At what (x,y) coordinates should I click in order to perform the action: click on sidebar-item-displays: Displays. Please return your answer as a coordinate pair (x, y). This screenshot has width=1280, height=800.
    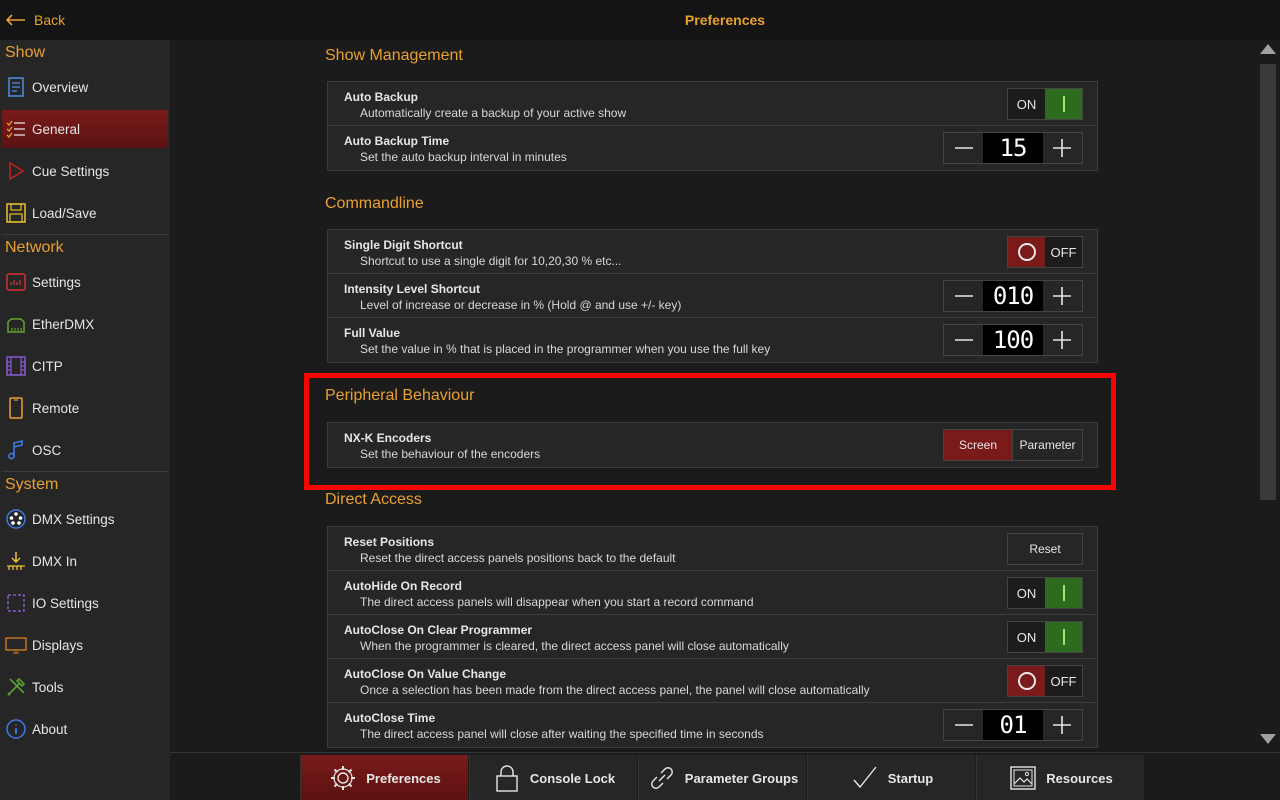
    Looking at the image, I should click on (85, 645).